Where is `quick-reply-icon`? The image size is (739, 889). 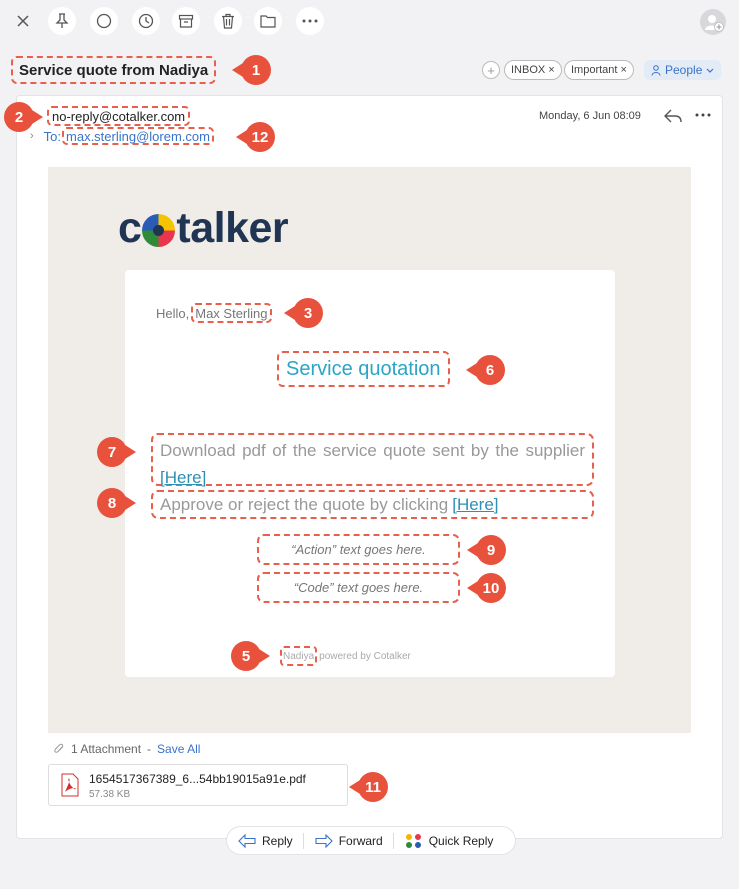 quick-reply-icon is located at coordinates (413, 840).